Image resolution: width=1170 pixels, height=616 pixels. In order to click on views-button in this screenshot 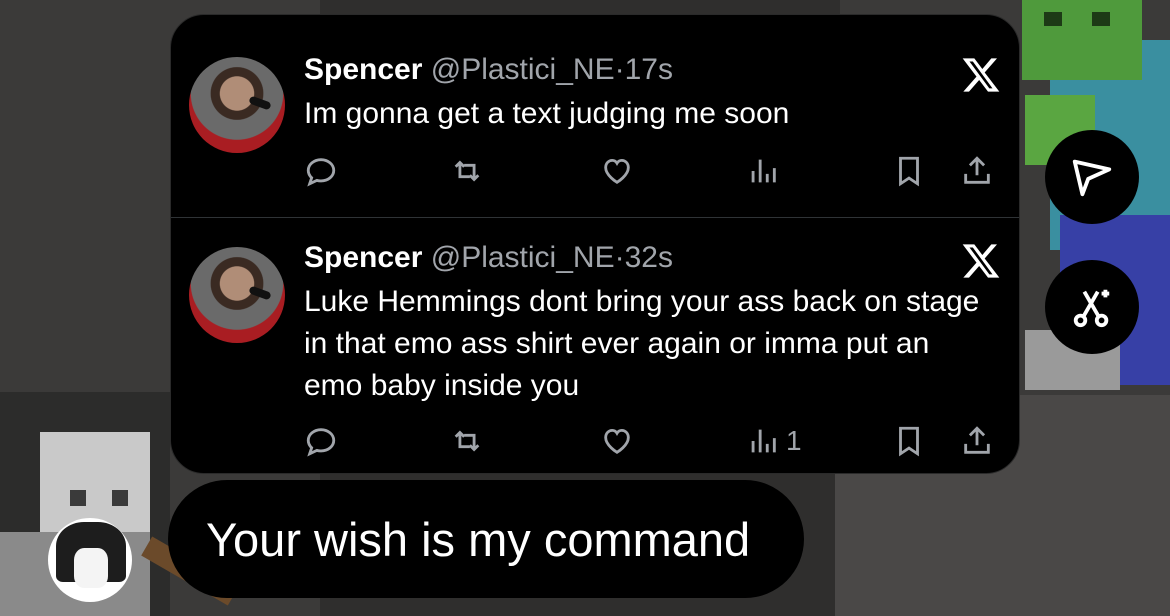, I will do `click(766, 171)`.